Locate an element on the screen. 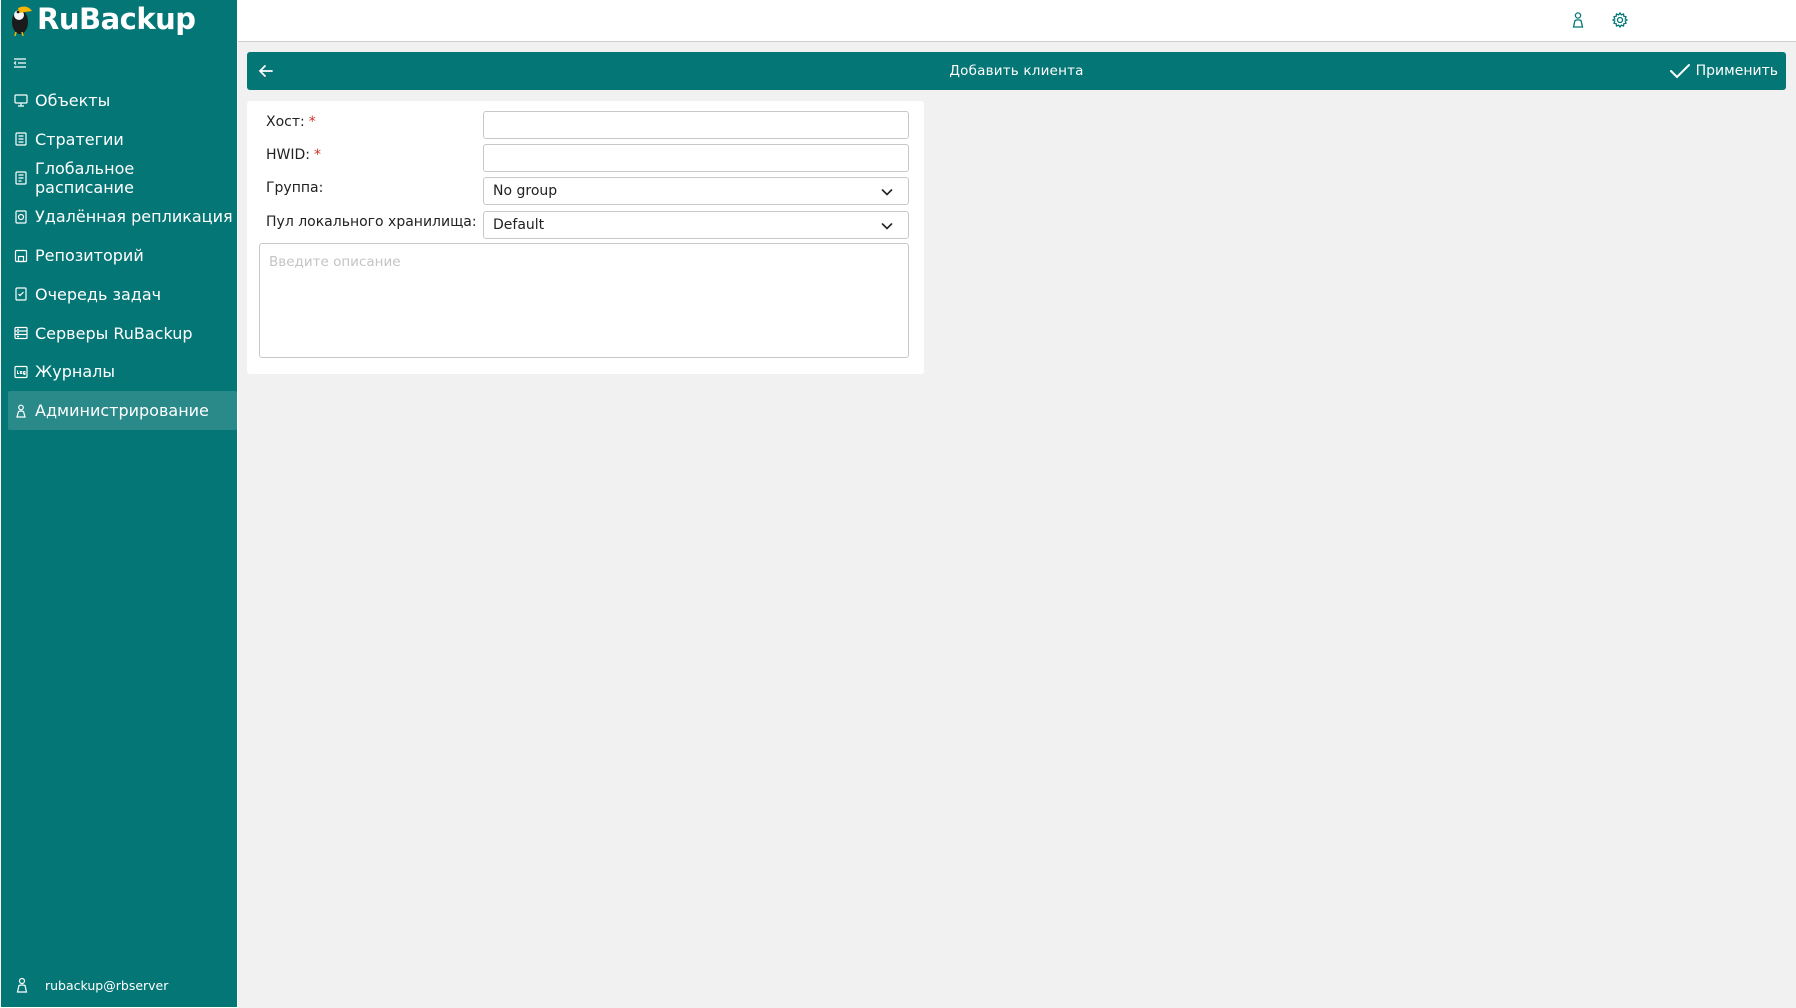  settings-button is located at coordinates (1620, 20).